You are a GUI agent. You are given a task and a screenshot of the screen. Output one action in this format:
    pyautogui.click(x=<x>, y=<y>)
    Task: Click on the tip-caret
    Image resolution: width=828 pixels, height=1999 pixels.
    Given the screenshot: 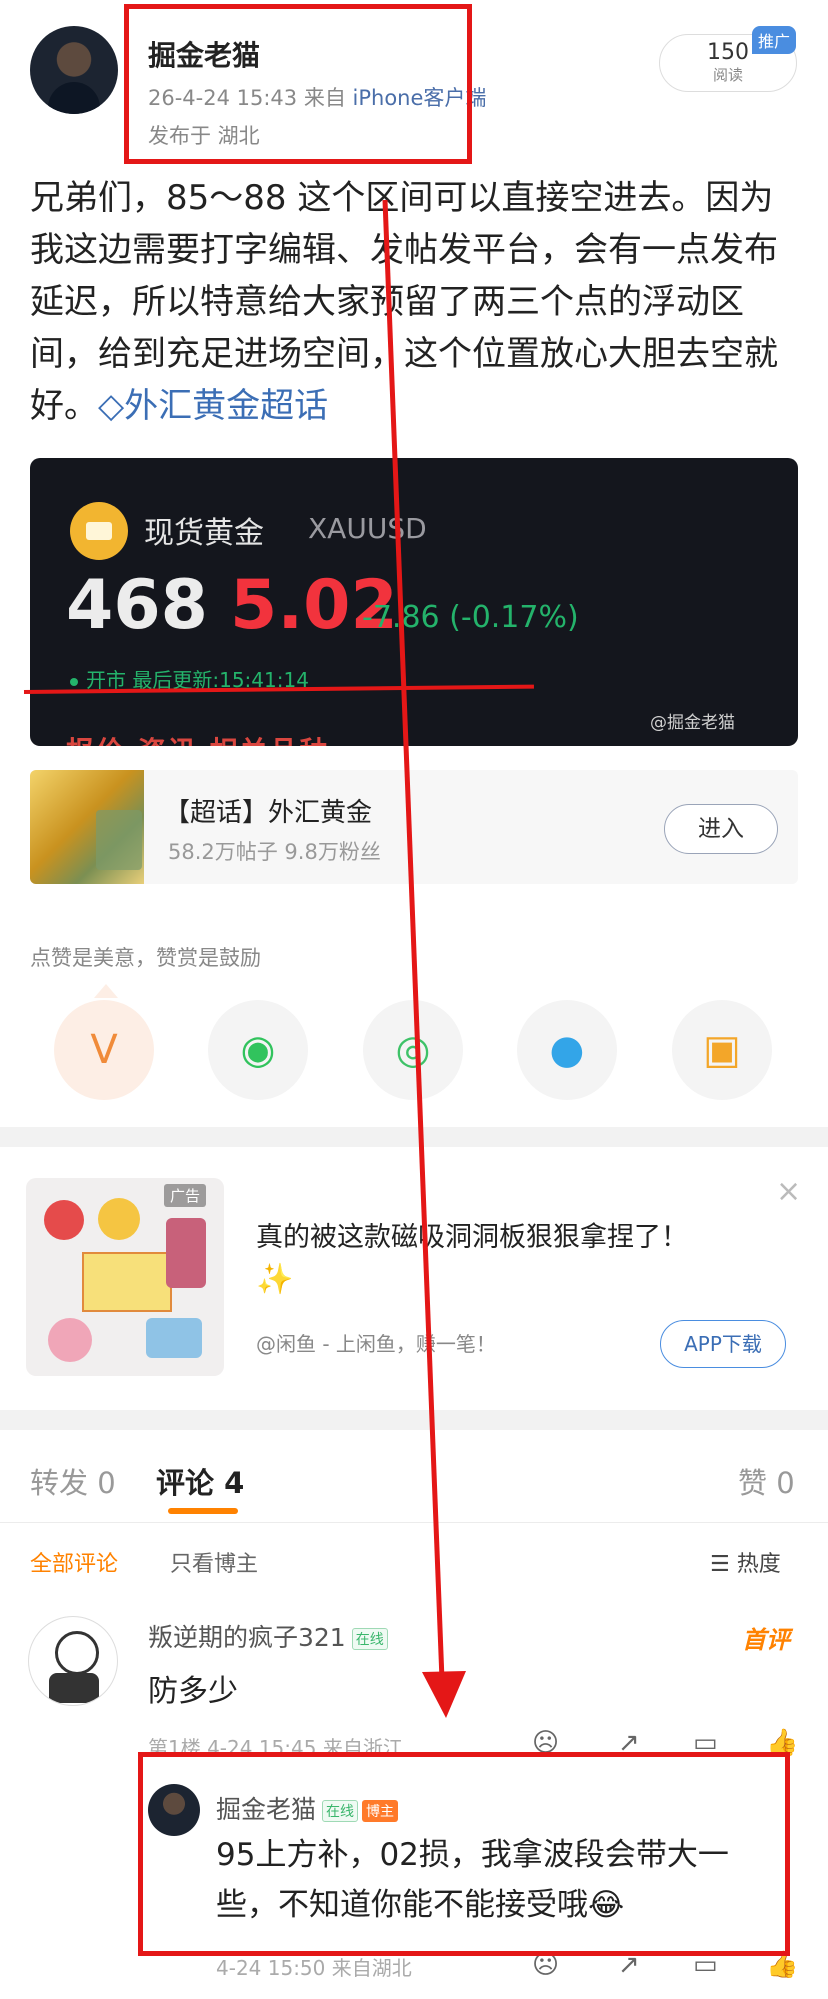 What is the action you would take?
    pyautogui.click(x=106, y=991)
    